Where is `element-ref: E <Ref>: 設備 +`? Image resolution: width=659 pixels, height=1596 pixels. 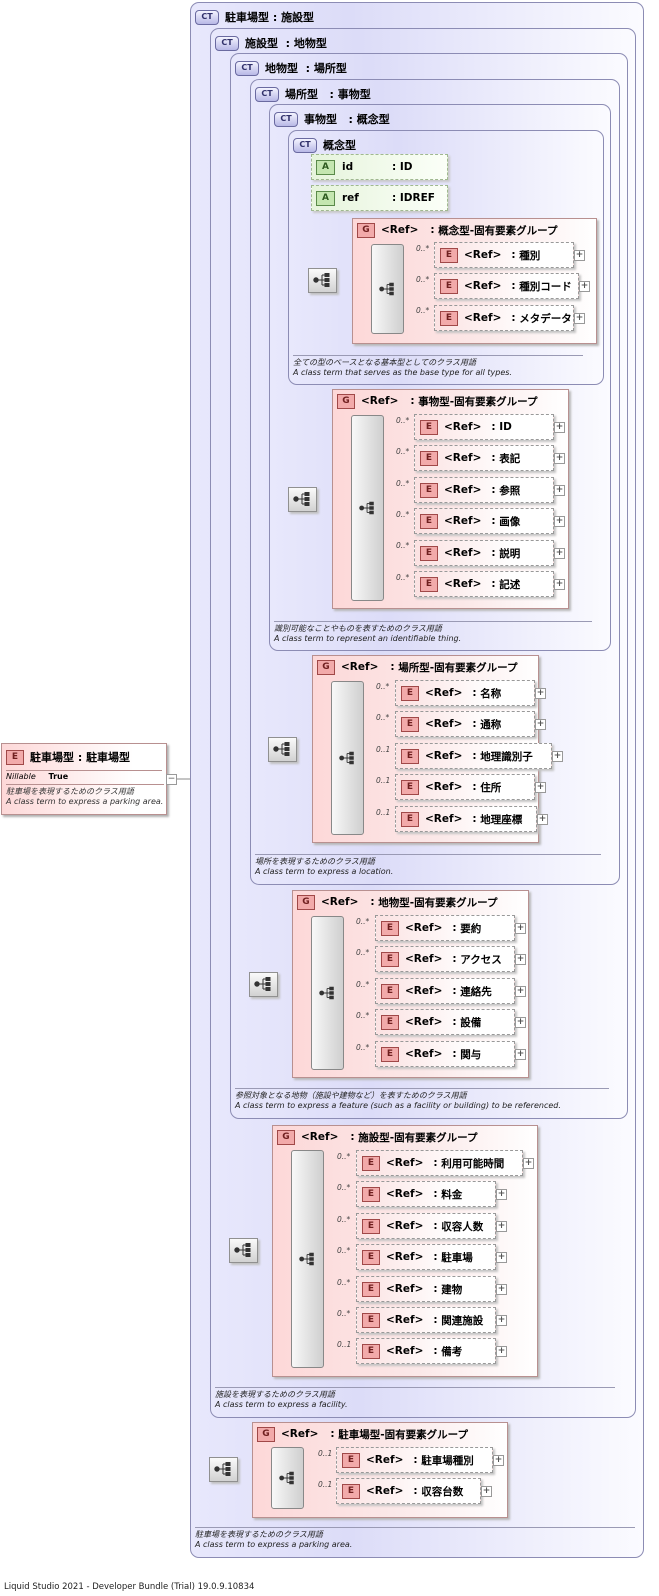
element-ref: E <Ref>: 設備 + is located at coordinates (450, 1022).